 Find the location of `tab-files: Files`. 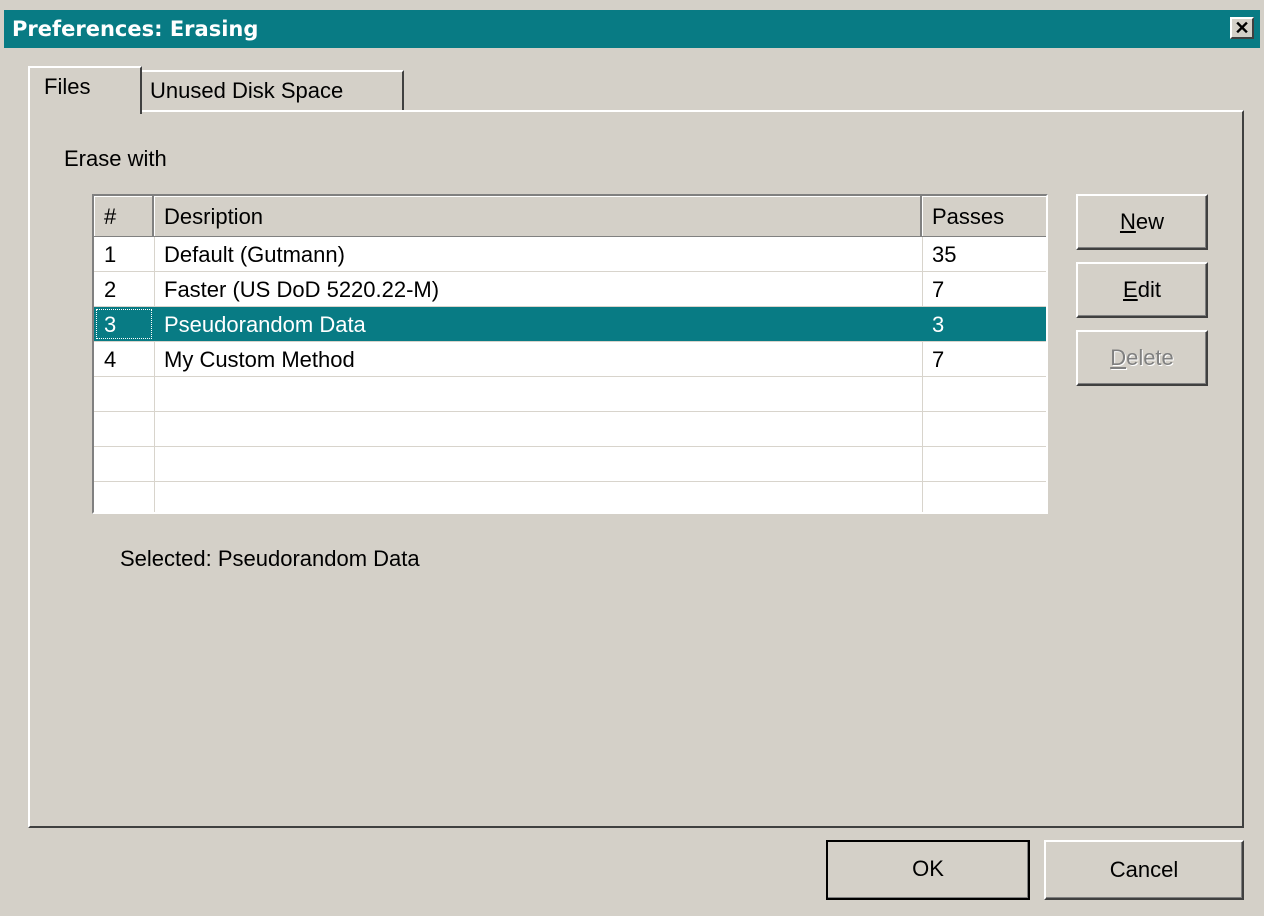

tab-files: Files is located at coordinates (85, 90).